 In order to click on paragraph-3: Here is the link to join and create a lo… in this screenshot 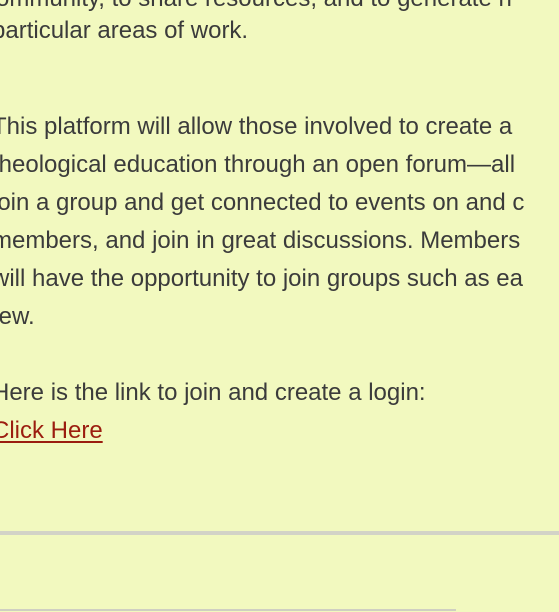, I will do `click(213, 412)`.